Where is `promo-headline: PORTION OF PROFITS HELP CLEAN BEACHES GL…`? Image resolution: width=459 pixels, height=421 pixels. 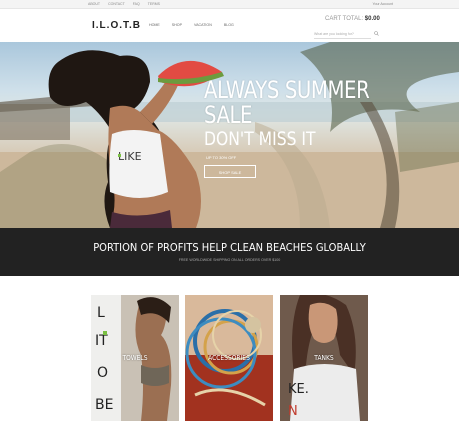 promo-headline: PORTION OF PROFITS HELP CLEAN BEACHES GL… is located at coordinates (229, 247).